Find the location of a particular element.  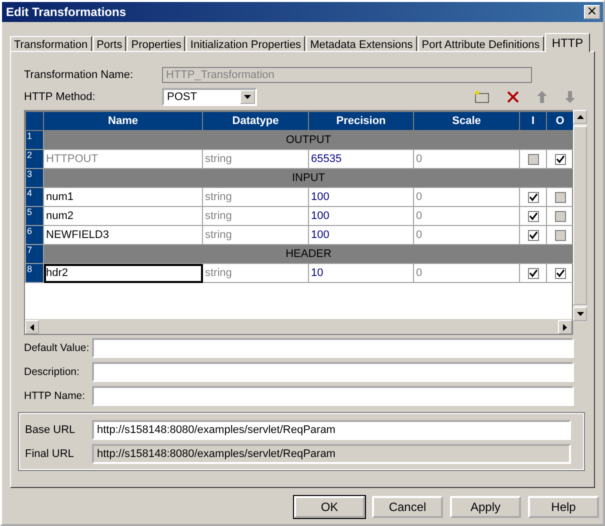

row-number: 3 is located at coordinates (35, 178).